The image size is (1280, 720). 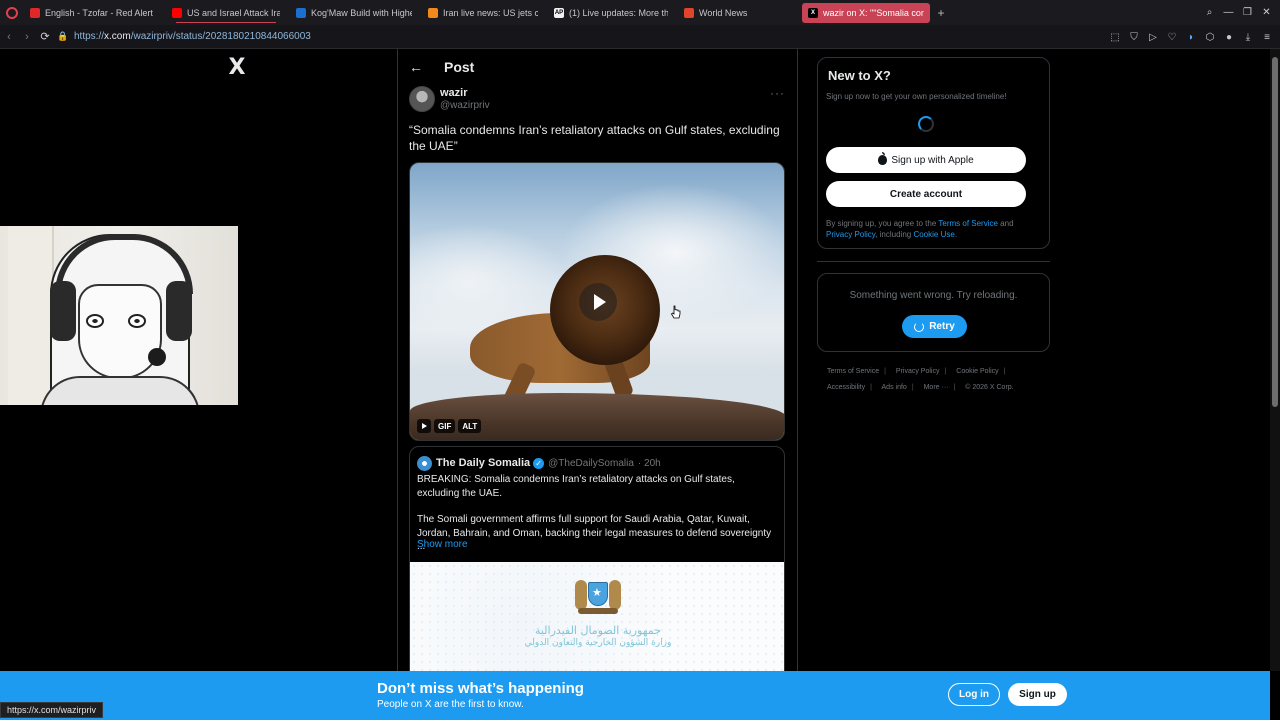 What do you see at coordinates (918, 371) in the screenshot?
I see `footer-privacy-link: Privacy Policy` at bounding box center [918, 371].